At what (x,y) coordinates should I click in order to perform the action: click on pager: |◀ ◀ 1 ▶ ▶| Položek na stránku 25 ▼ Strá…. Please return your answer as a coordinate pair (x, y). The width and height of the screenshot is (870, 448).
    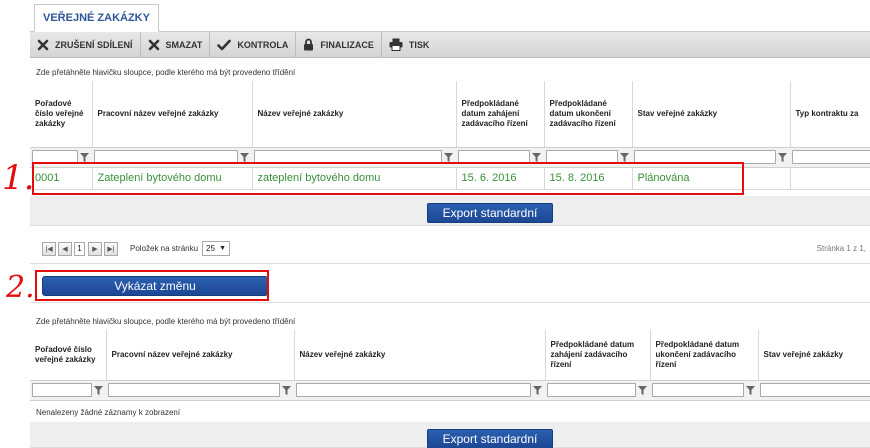
    Looking at the image, I should click on (450, 249).